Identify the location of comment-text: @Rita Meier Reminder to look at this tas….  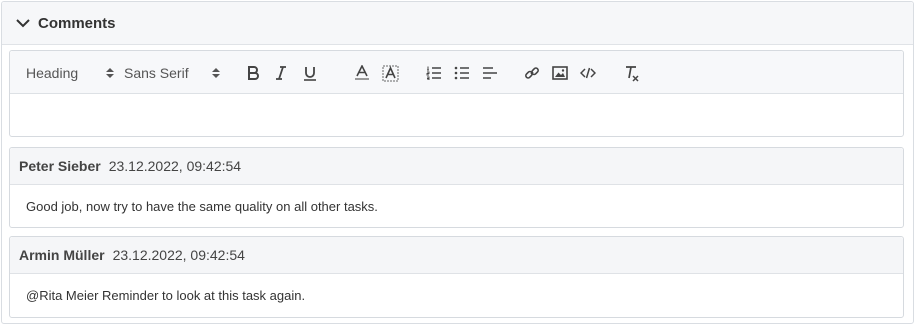
(166, 295).